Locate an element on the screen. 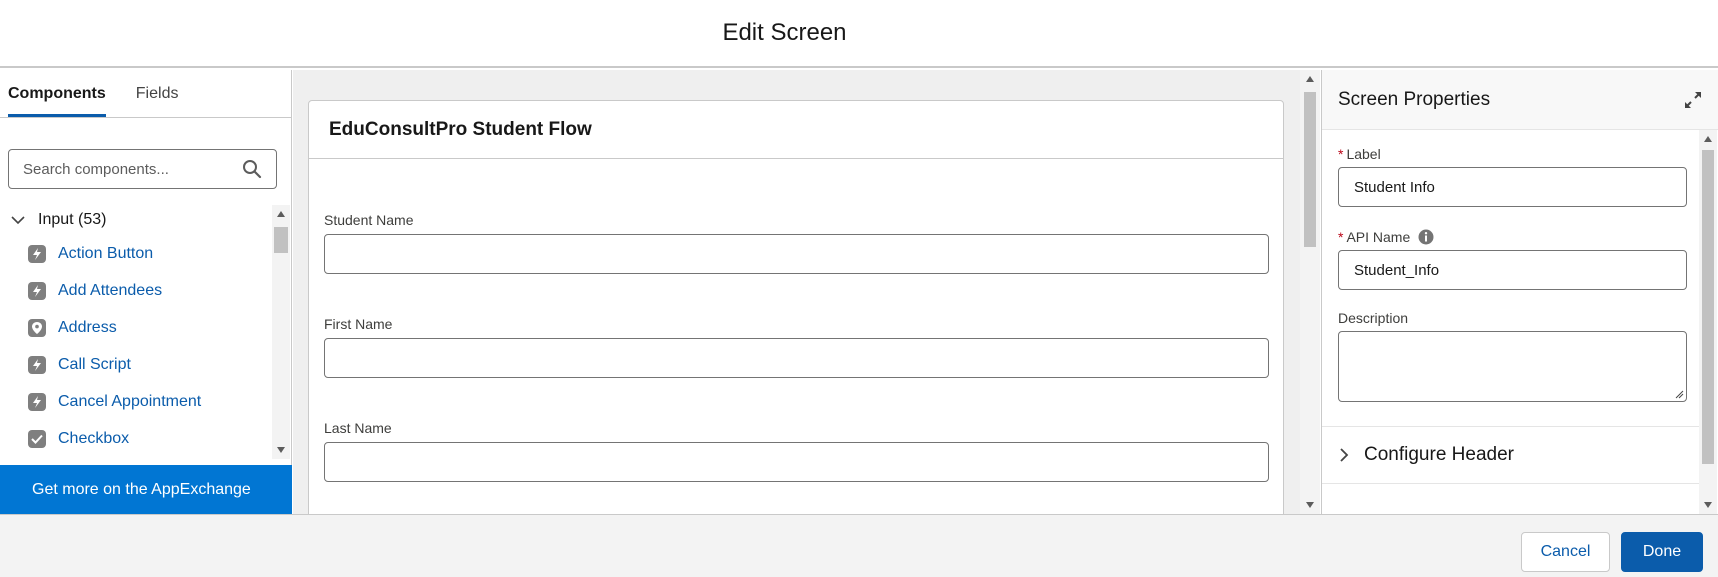 The width and height of the screenshot is (1718, 577). configure-header-label: Configure Header is located at coordinates (1439, 454).